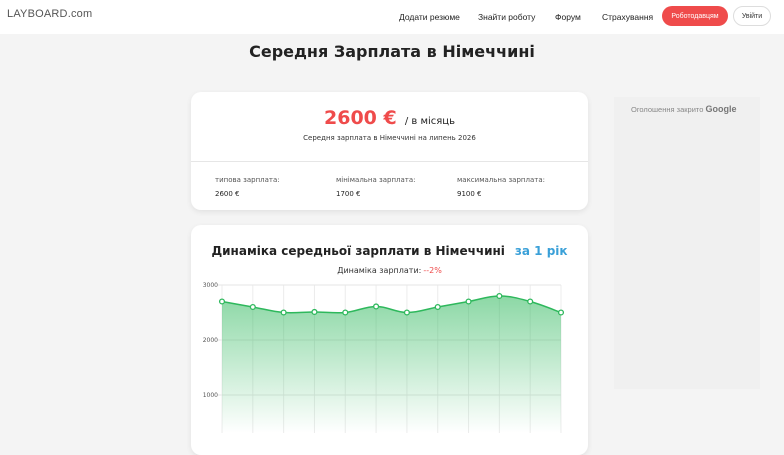  I want to click on y-tick-label: 3000, so click(210, 285).